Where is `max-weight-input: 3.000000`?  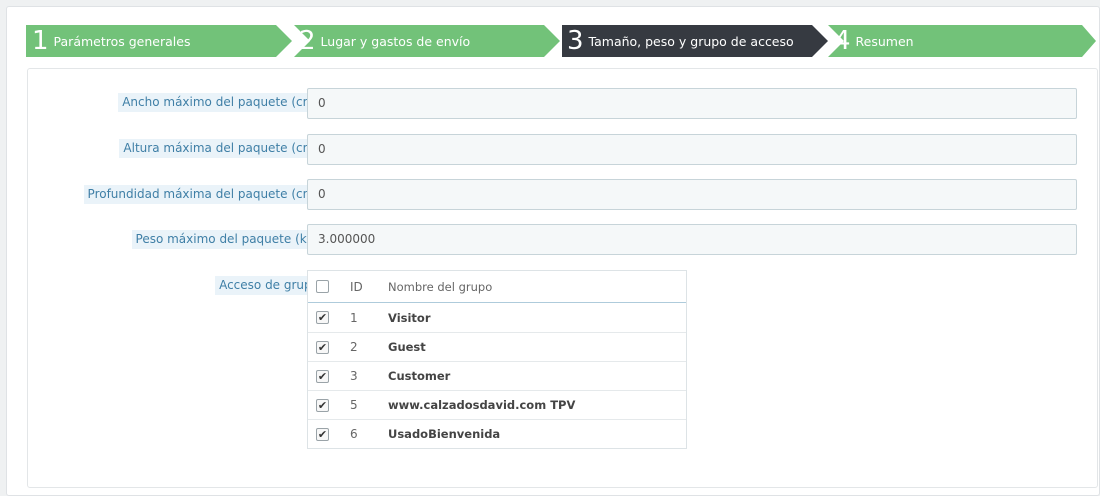 max-weight-input: 3.000000 is located at coordinates (692, 239).